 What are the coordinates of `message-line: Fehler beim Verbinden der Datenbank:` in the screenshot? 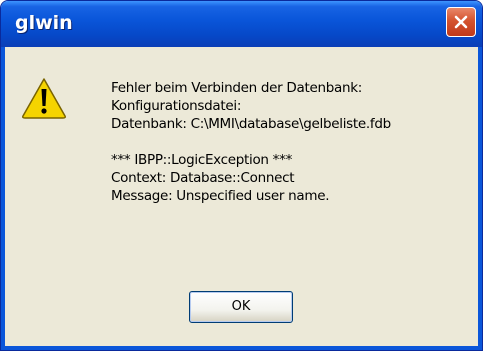 It's located at (237, 88).